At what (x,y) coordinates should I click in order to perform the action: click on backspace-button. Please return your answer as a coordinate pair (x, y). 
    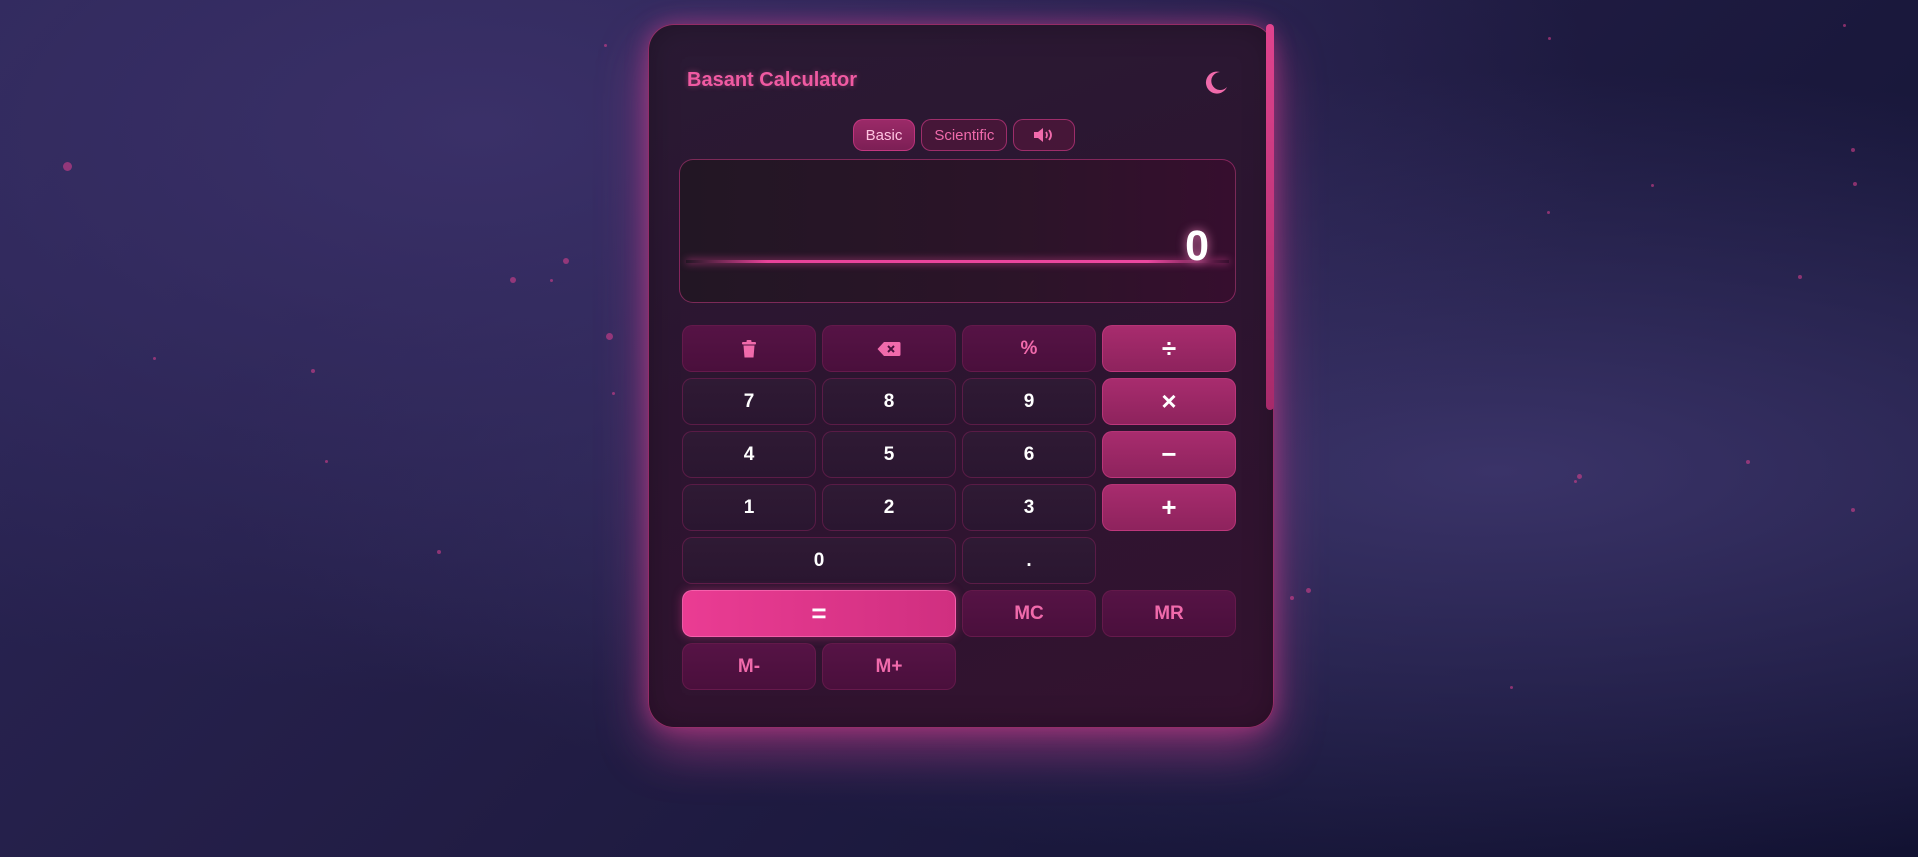
    Looking at the image, I should click on (889, 348).